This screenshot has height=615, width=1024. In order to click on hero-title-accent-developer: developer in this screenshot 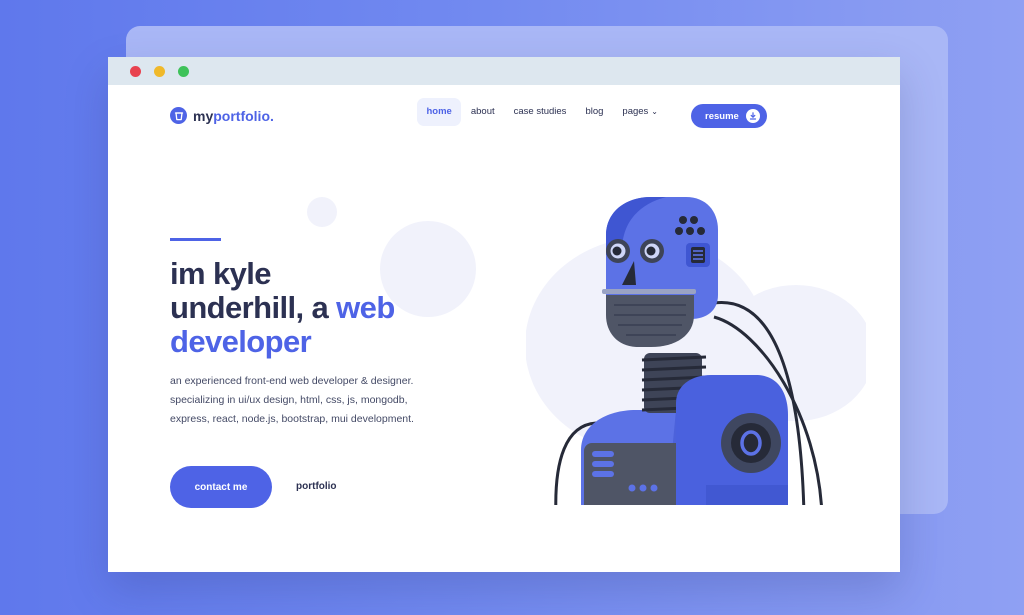, I will do `click(241, 341)`.